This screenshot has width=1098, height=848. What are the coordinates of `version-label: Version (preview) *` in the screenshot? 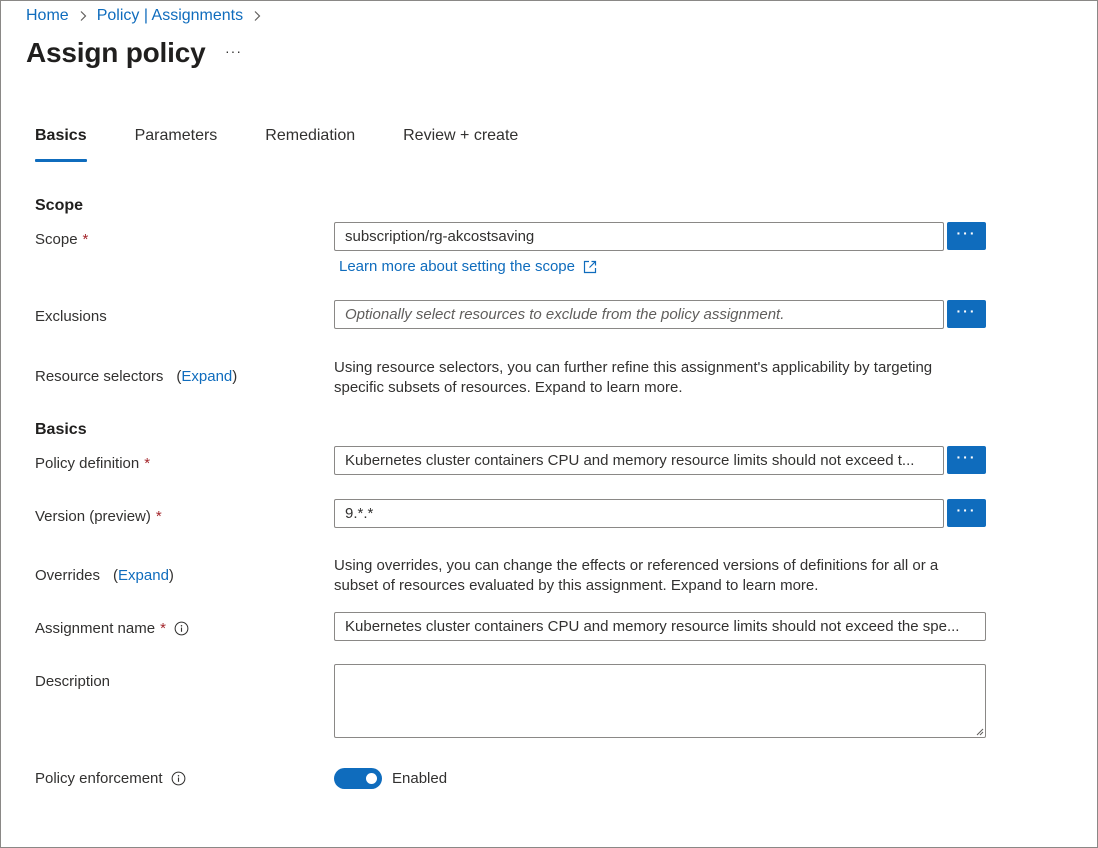 It's located at (98, 516).